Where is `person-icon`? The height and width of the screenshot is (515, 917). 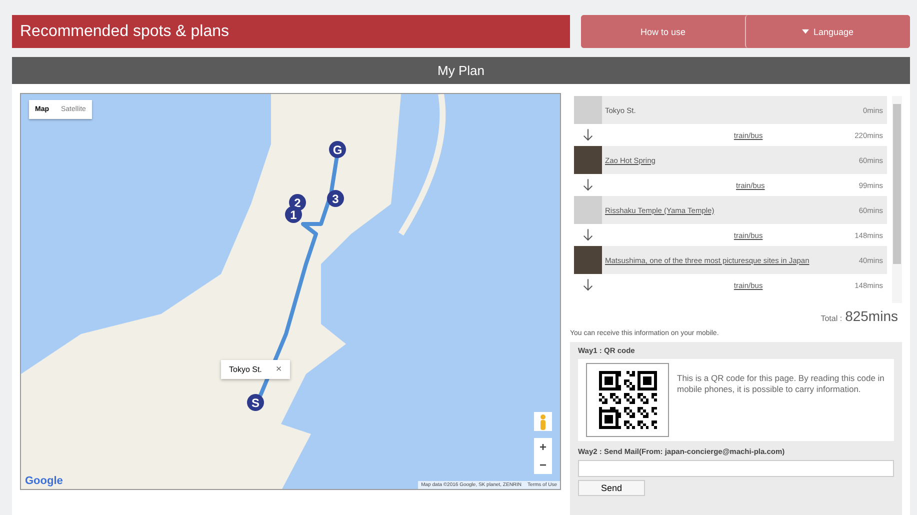 person-icon is located at coordinates (543, 421).